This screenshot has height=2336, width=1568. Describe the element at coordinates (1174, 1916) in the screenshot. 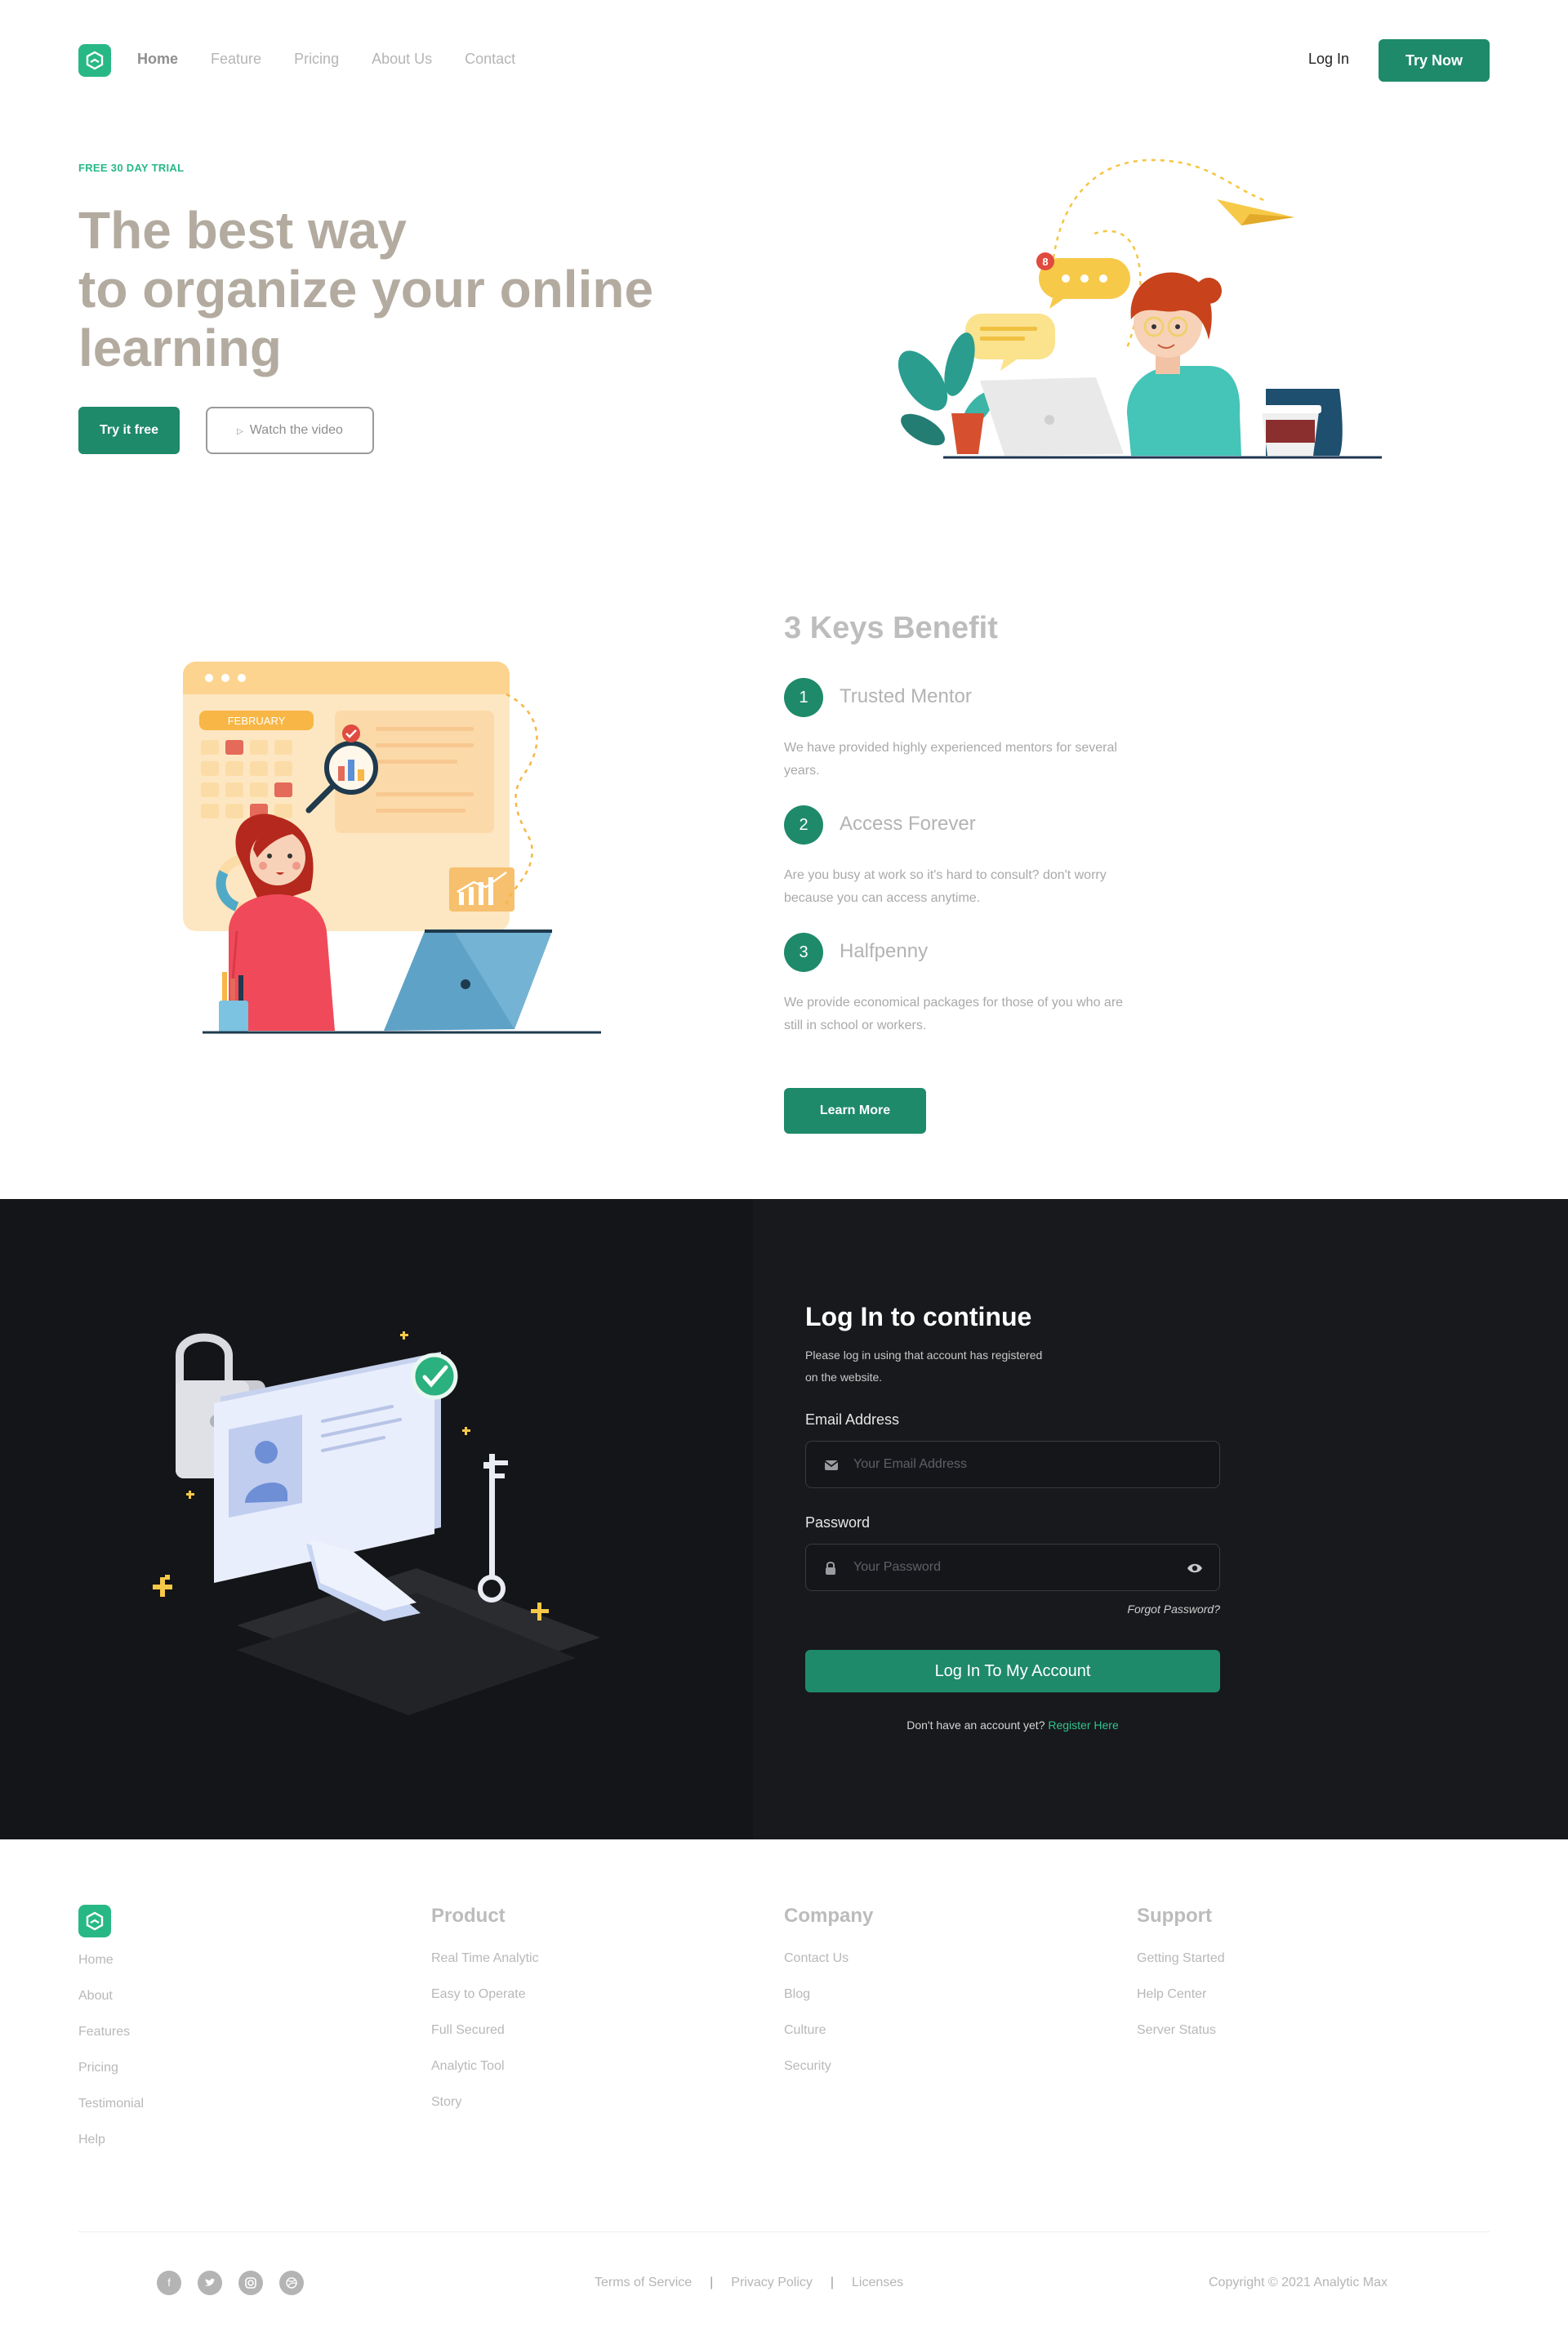

I see `footer-heading-support: Support` at that location.